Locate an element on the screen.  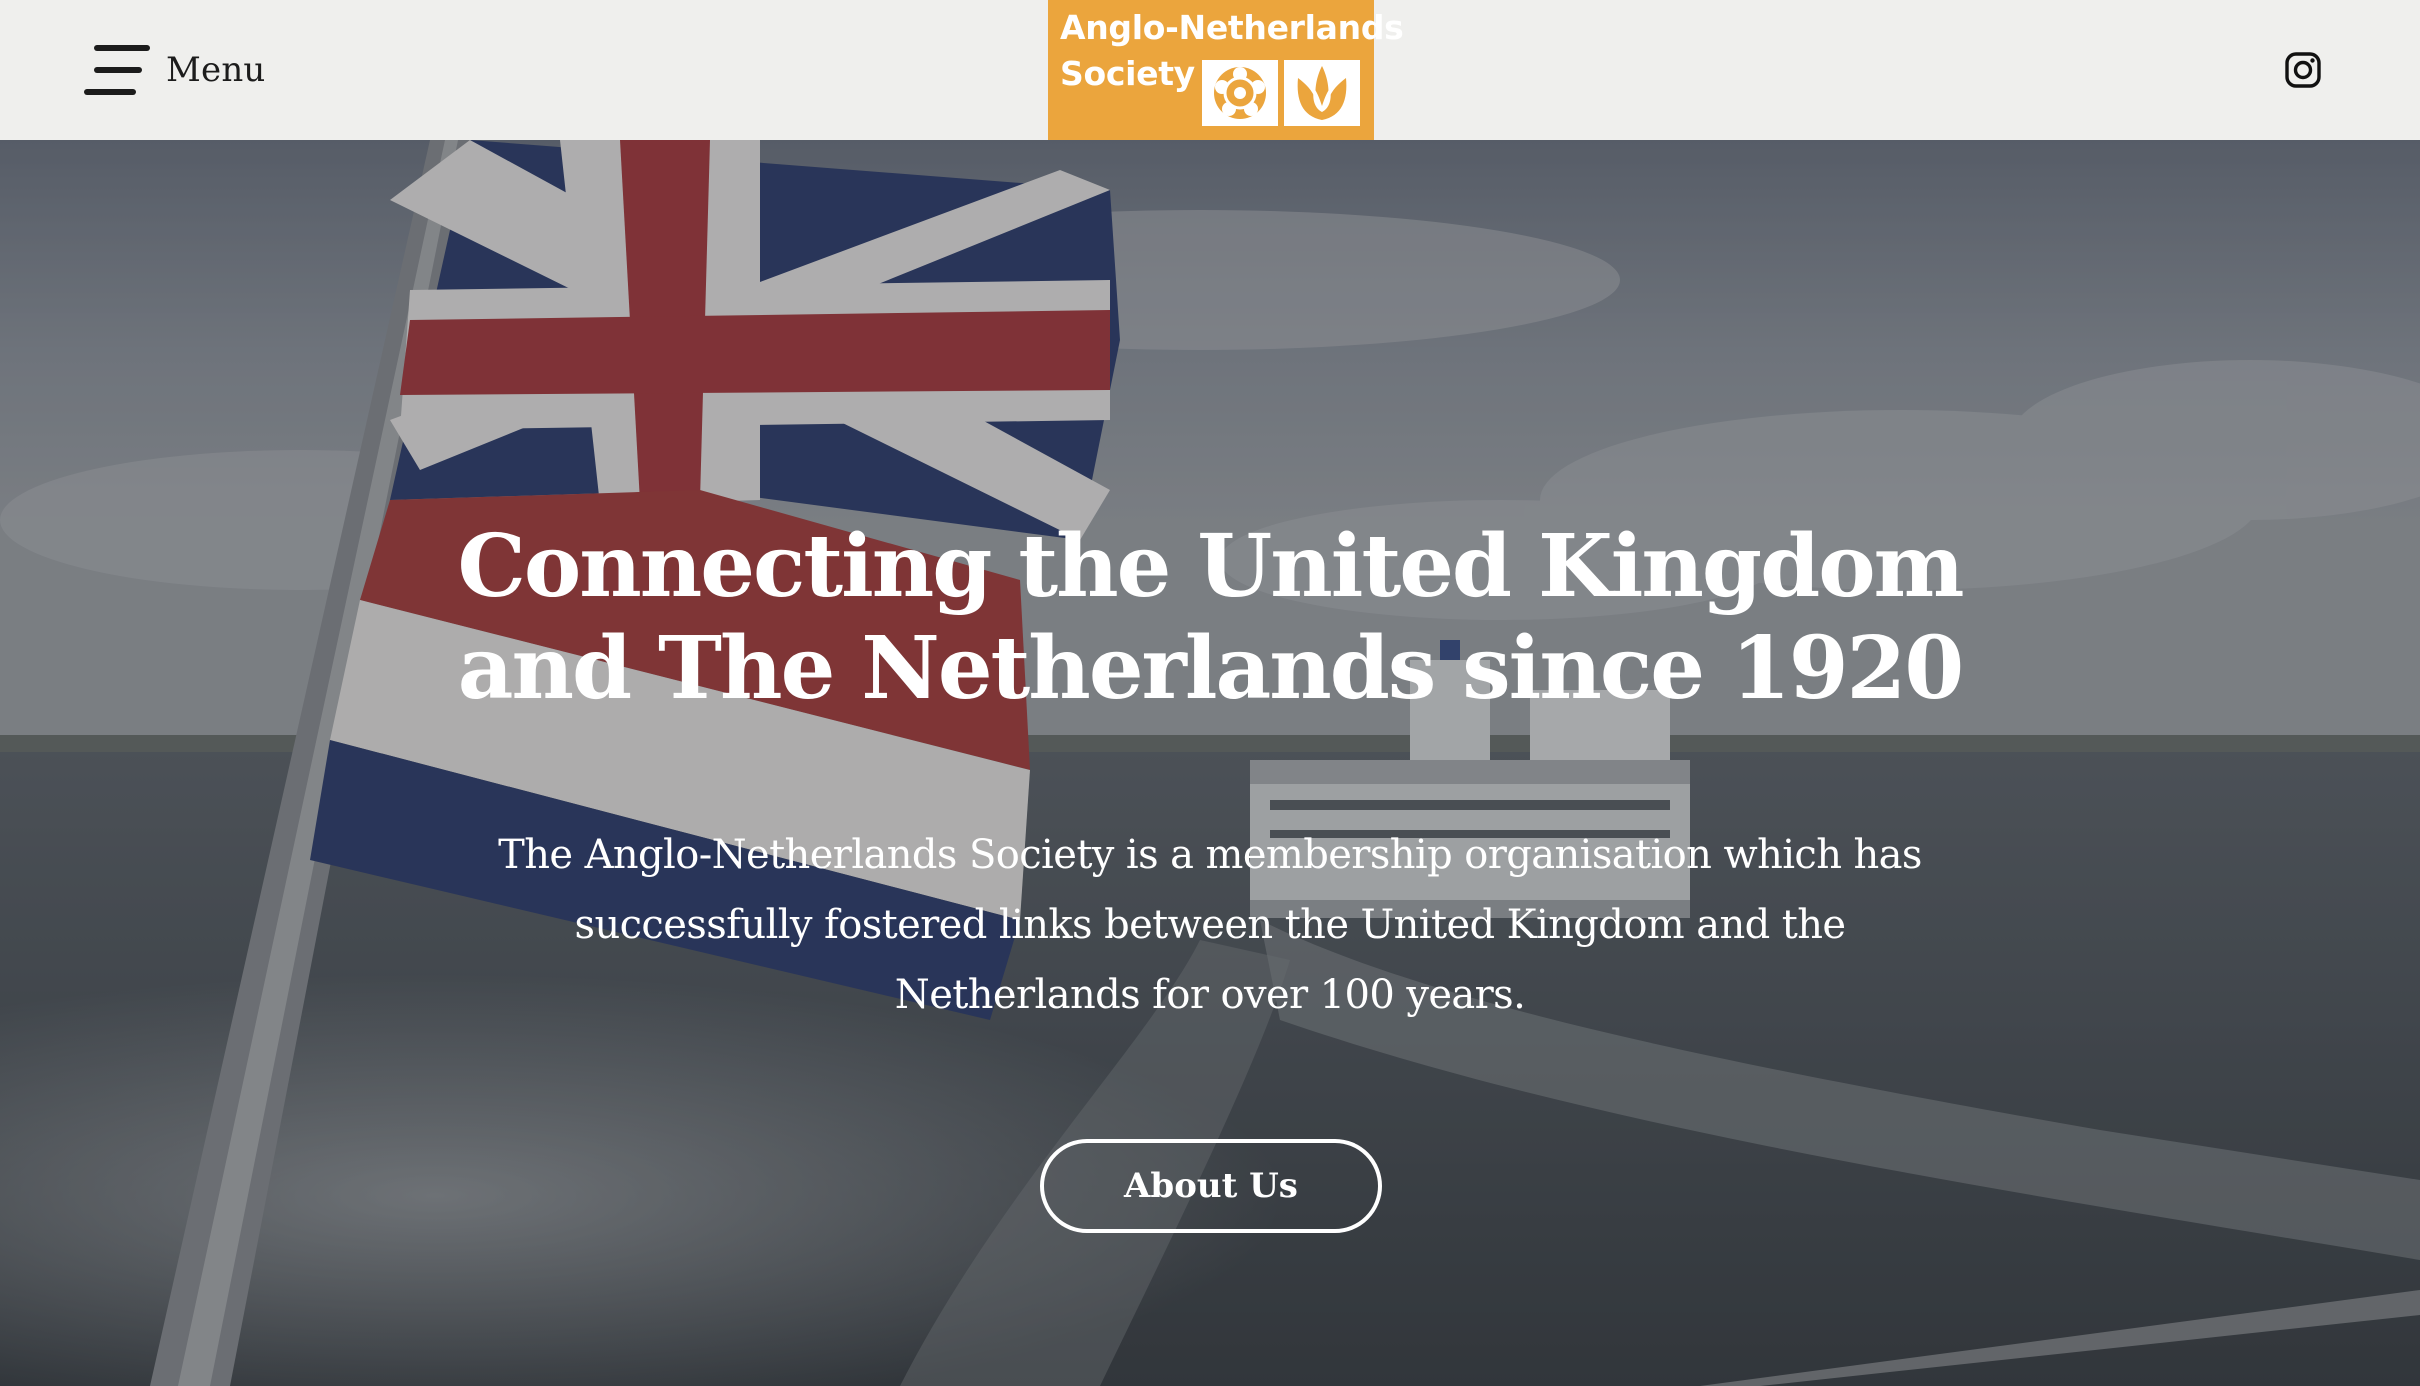
site-logo: Anglo-Netherlands Society is located at coordinates (1226, 70).